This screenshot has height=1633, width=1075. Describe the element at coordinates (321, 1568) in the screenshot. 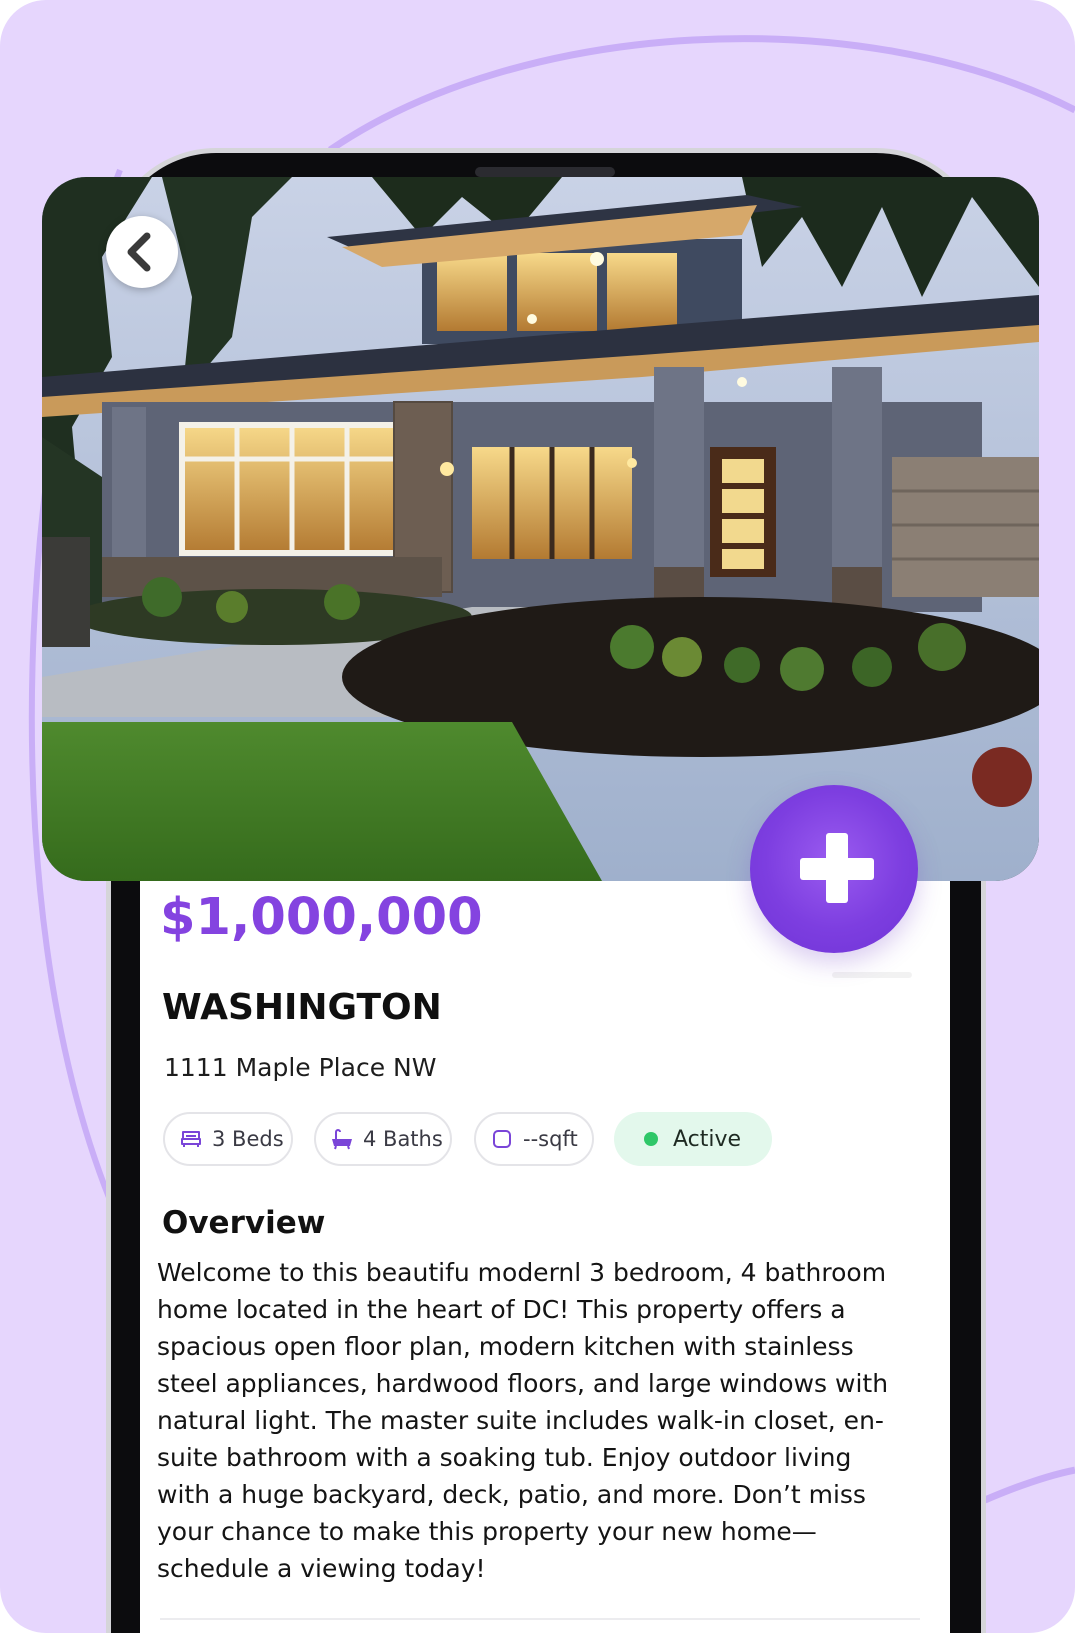

I see `overview-line: schedule a viewing today!` at that location.